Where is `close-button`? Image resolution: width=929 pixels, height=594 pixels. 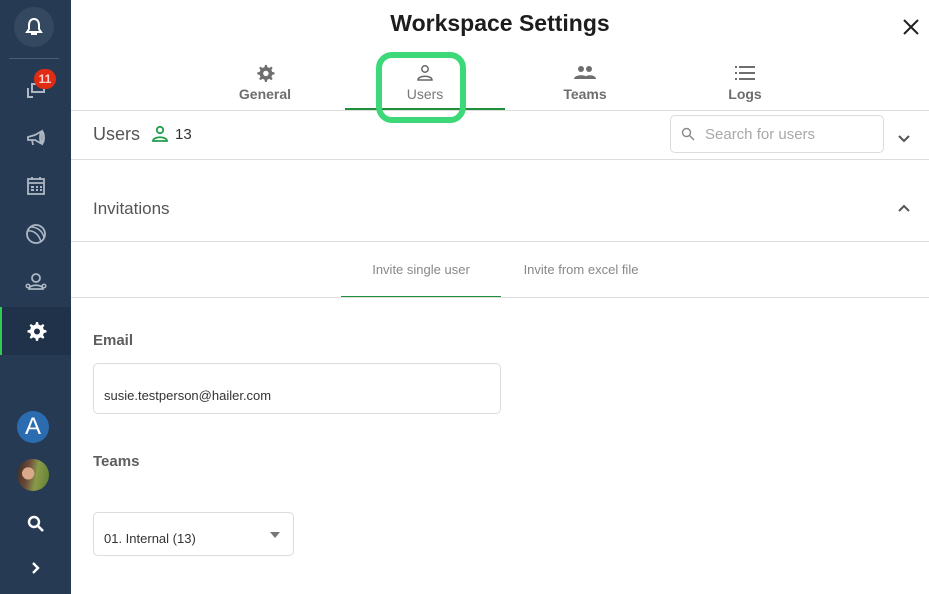 close-button is located at coordinates (911, 27).